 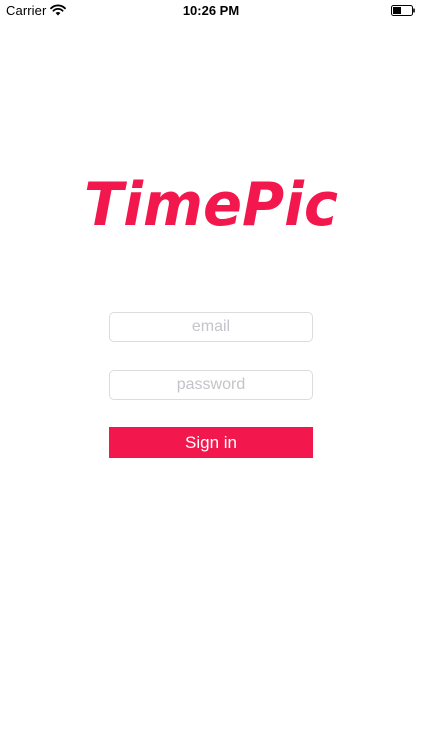 I want to click on app-logo: TimePic, so click(x=211, y=205).